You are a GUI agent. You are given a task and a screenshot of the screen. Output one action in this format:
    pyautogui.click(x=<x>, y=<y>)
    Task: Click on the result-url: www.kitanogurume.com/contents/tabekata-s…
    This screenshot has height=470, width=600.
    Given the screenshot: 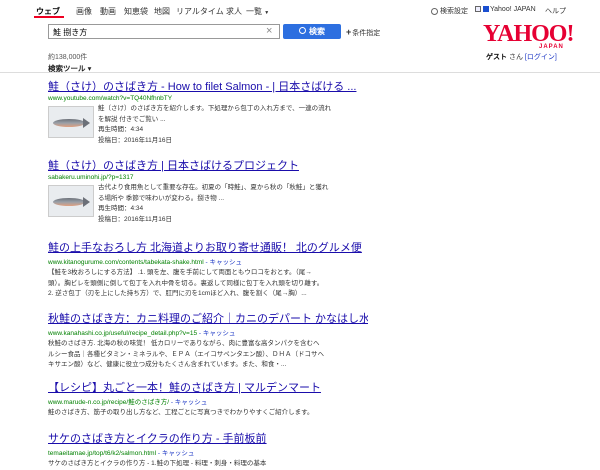 What is the action you would take?
    pyautogui.click(x=208, y=261)
    